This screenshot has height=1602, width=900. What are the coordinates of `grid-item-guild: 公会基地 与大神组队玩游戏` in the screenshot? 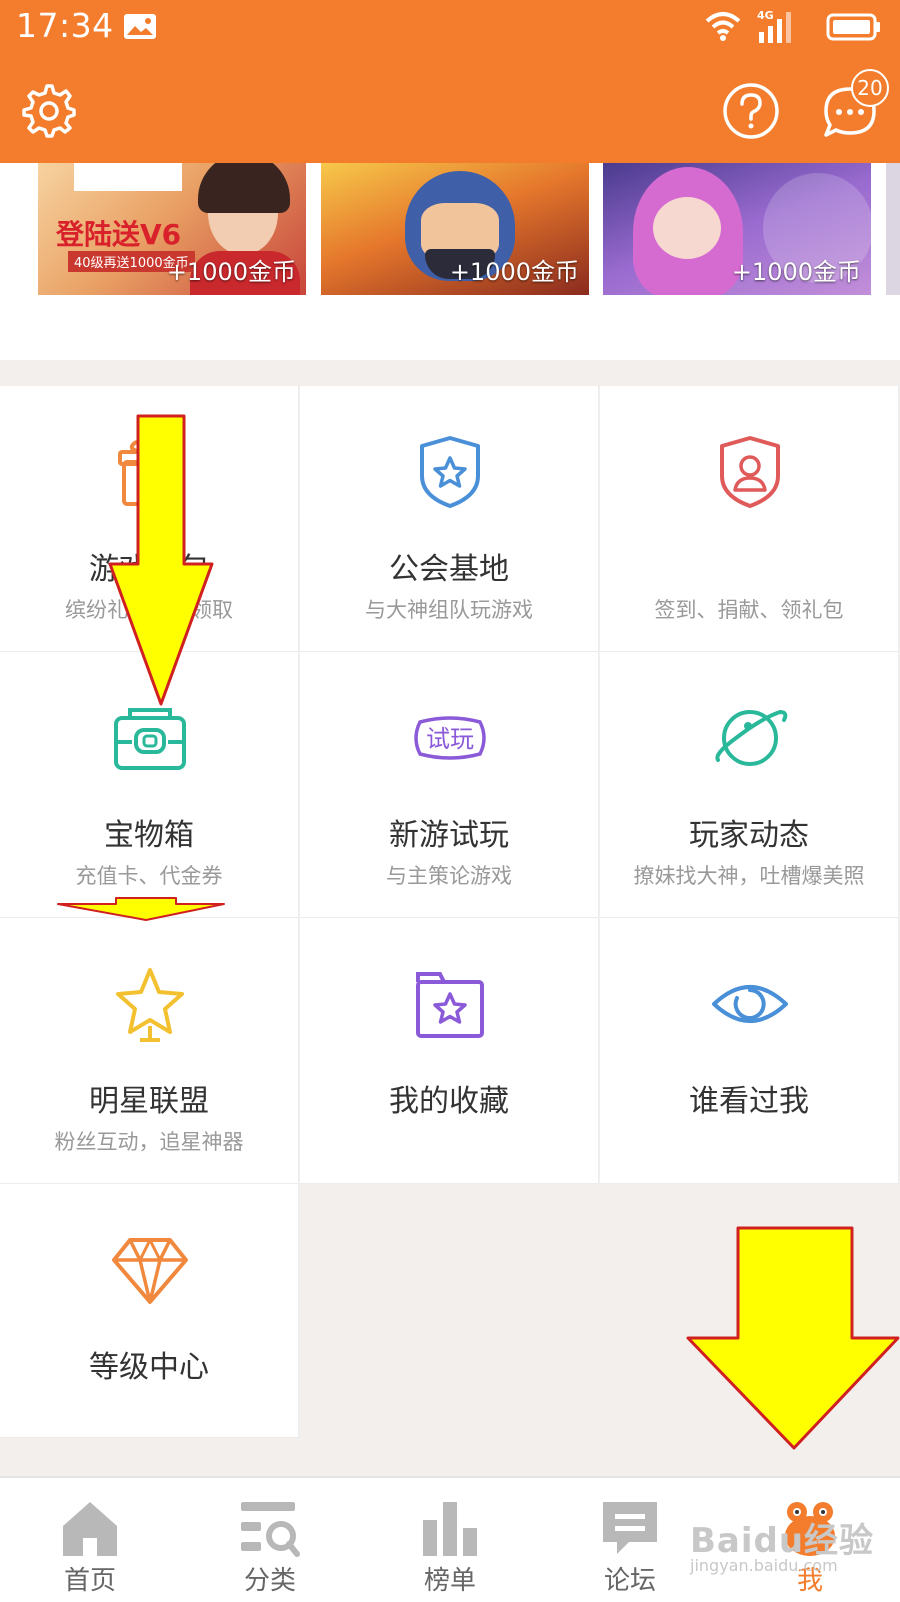 It's located at (449, 519).